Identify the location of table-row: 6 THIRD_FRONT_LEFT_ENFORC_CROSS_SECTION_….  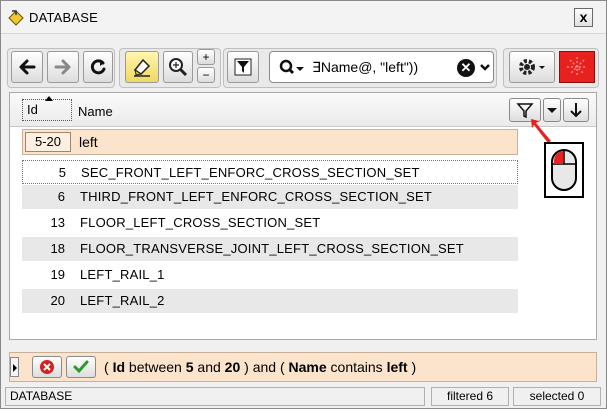
(270, 197).